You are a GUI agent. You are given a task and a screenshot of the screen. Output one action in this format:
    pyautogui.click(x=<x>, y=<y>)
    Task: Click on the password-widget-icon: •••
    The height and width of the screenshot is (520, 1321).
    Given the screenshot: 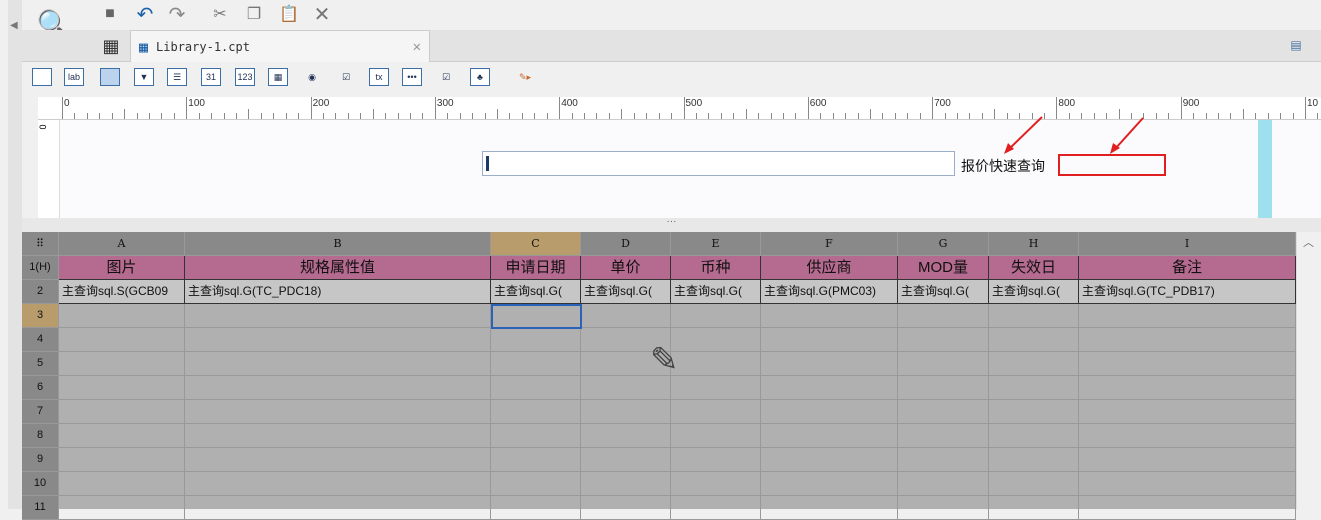 What is the action you would take?
    pyautogui.click(x=412, y=77)
    